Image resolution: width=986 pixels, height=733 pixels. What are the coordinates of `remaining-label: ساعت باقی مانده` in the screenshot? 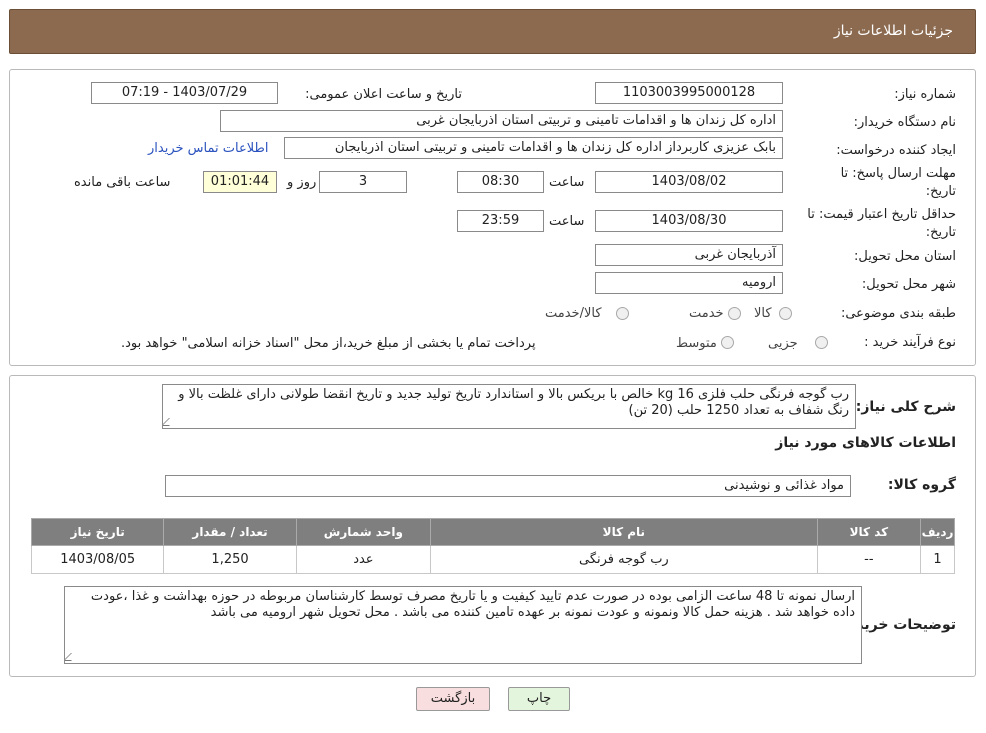 It's located at (122, 182).